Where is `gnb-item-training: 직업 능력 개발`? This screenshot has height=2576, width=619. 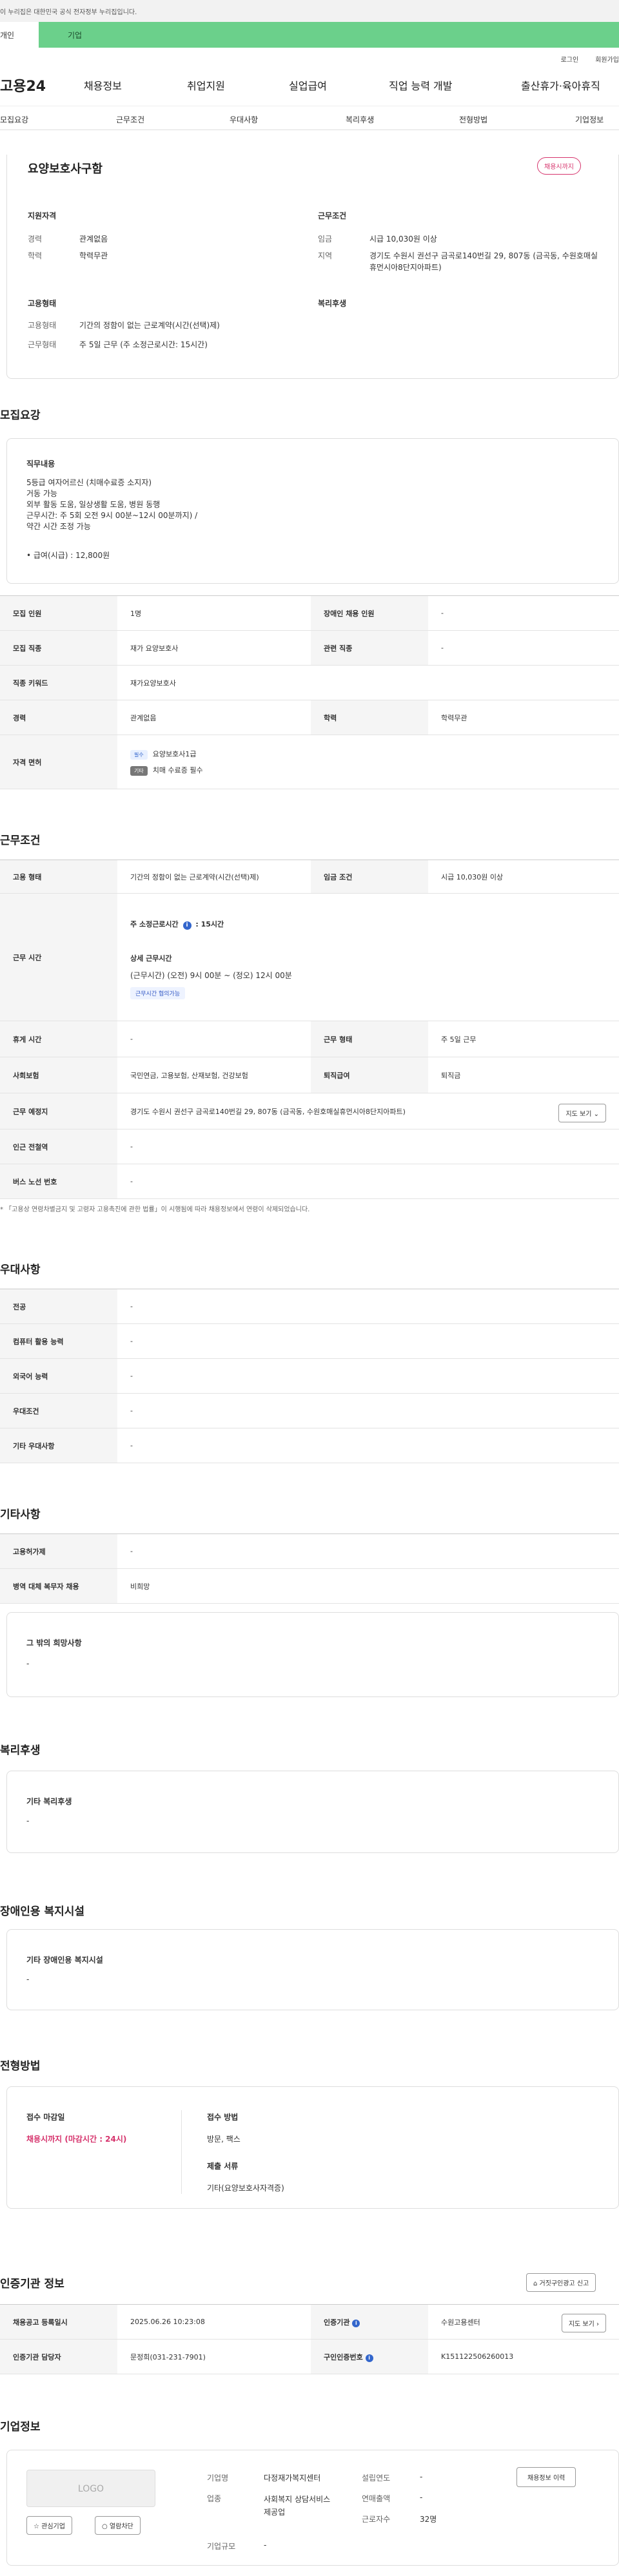 gnb-item-training: 직업 능력 개발 is located at coordinates (455, 85).